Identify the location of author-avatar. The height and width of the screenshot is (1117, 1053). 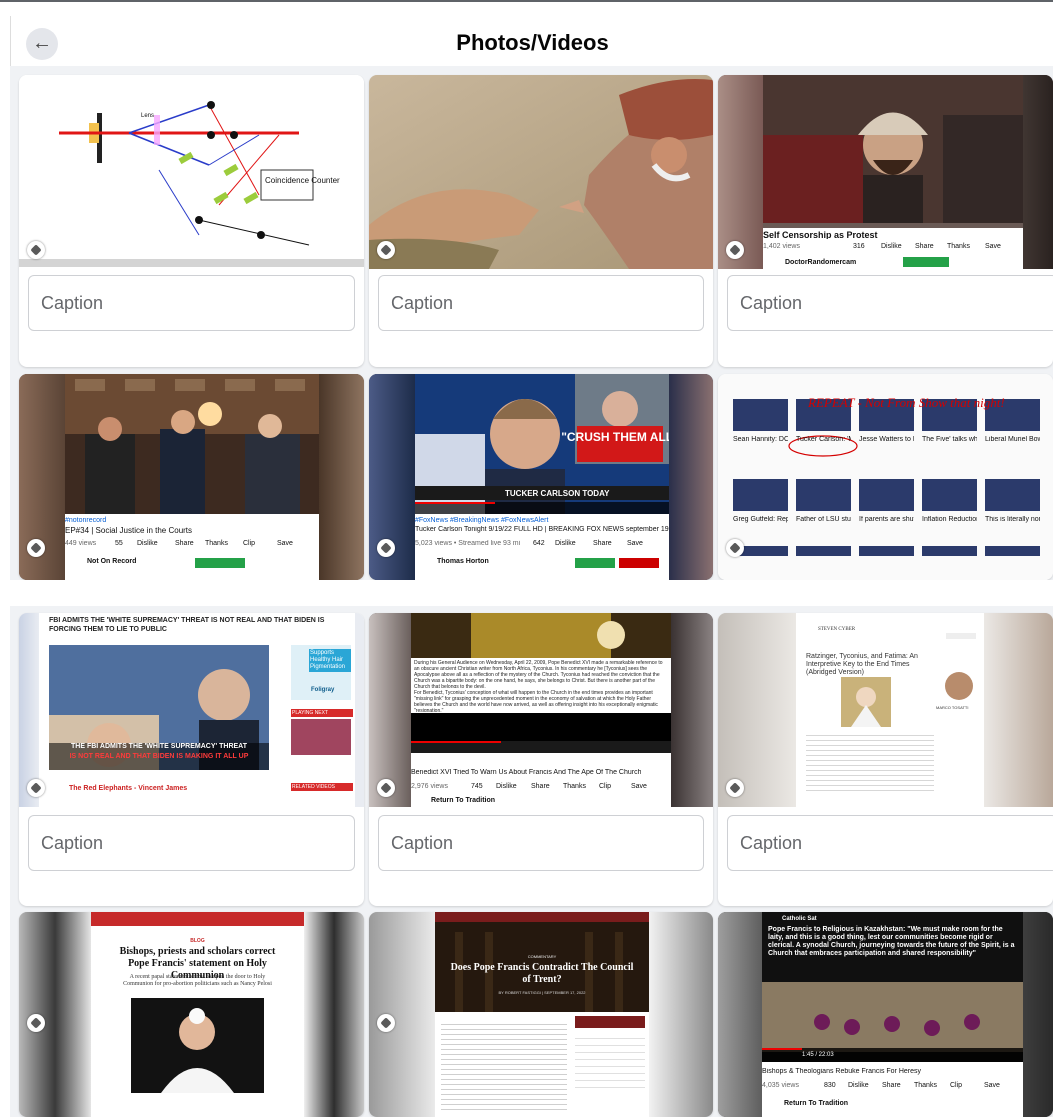
(959, 686).